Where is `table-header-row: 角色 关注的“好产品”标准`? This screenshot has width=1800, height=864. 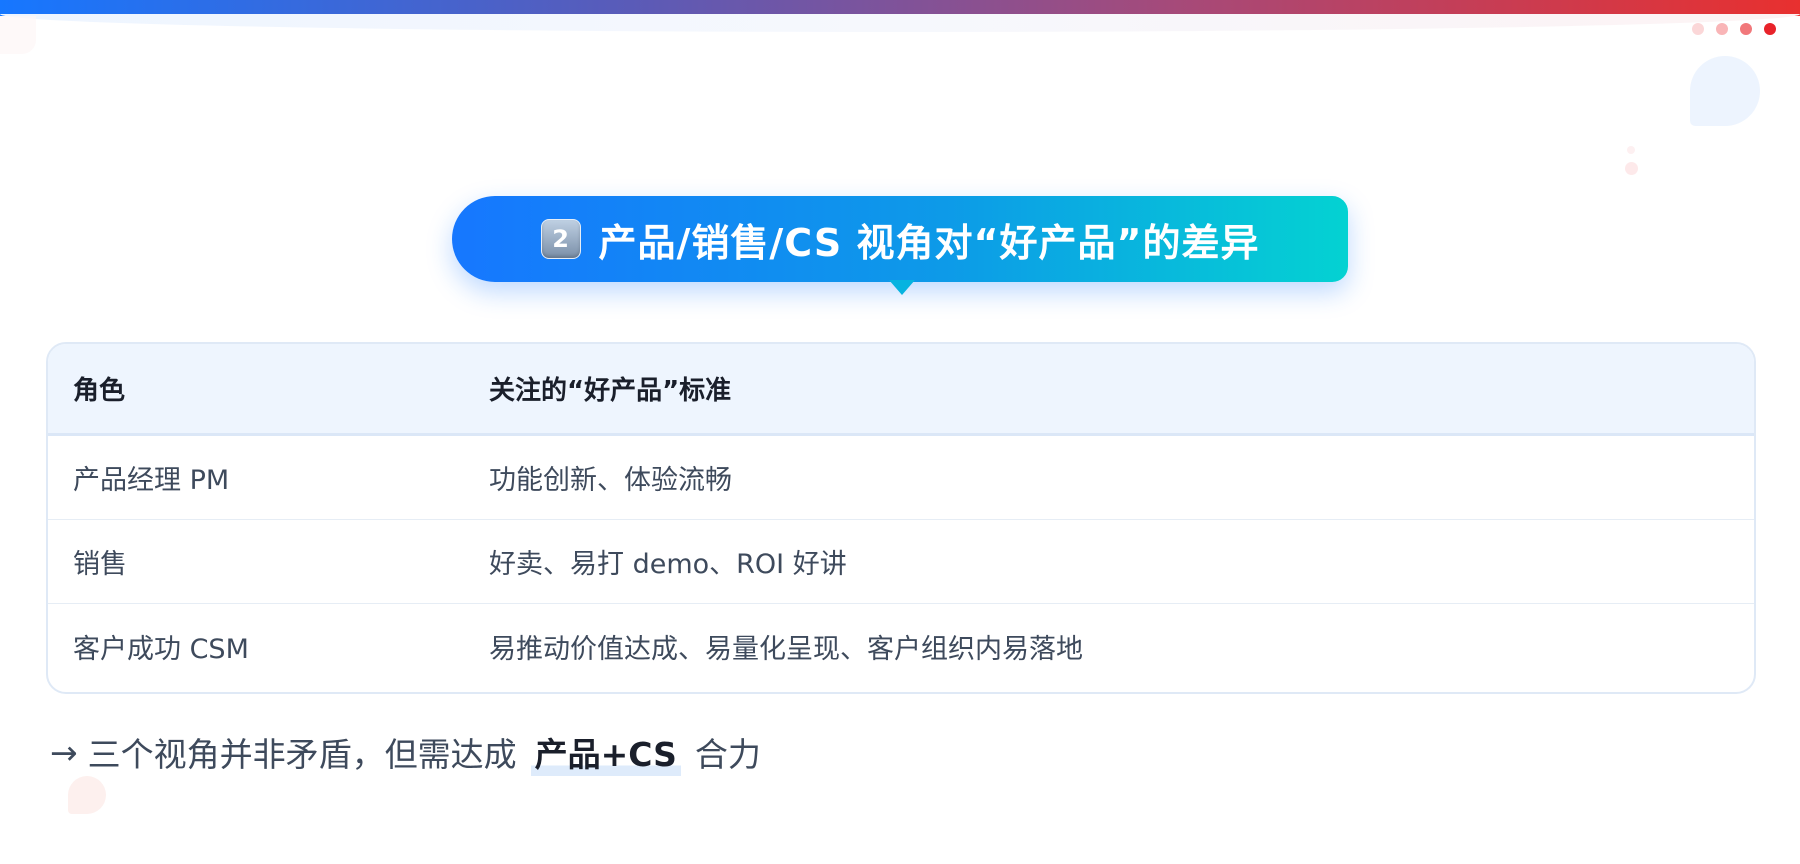 table-header-row: 角色 关注的“好产品”标准 is located at coordinates (901, 390).